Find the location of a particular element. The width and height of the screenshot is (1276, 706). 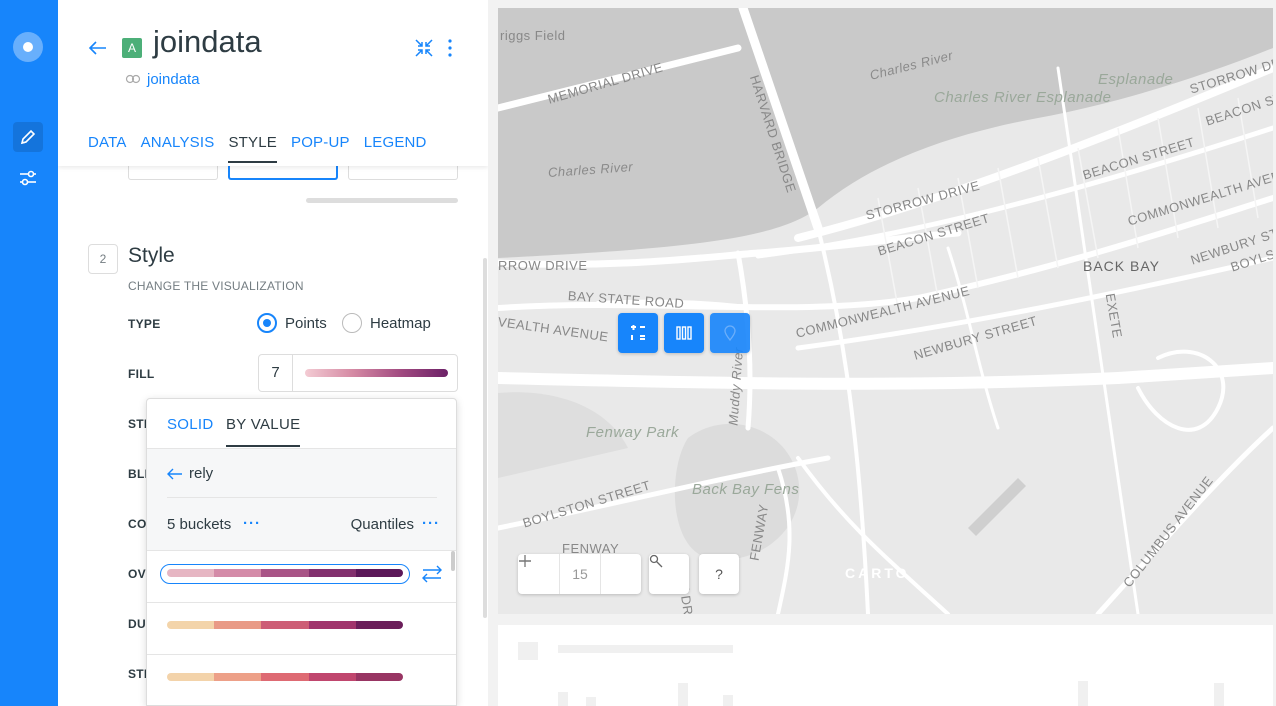

map-label: BACK BAY is located at coordinates (1121, 266).